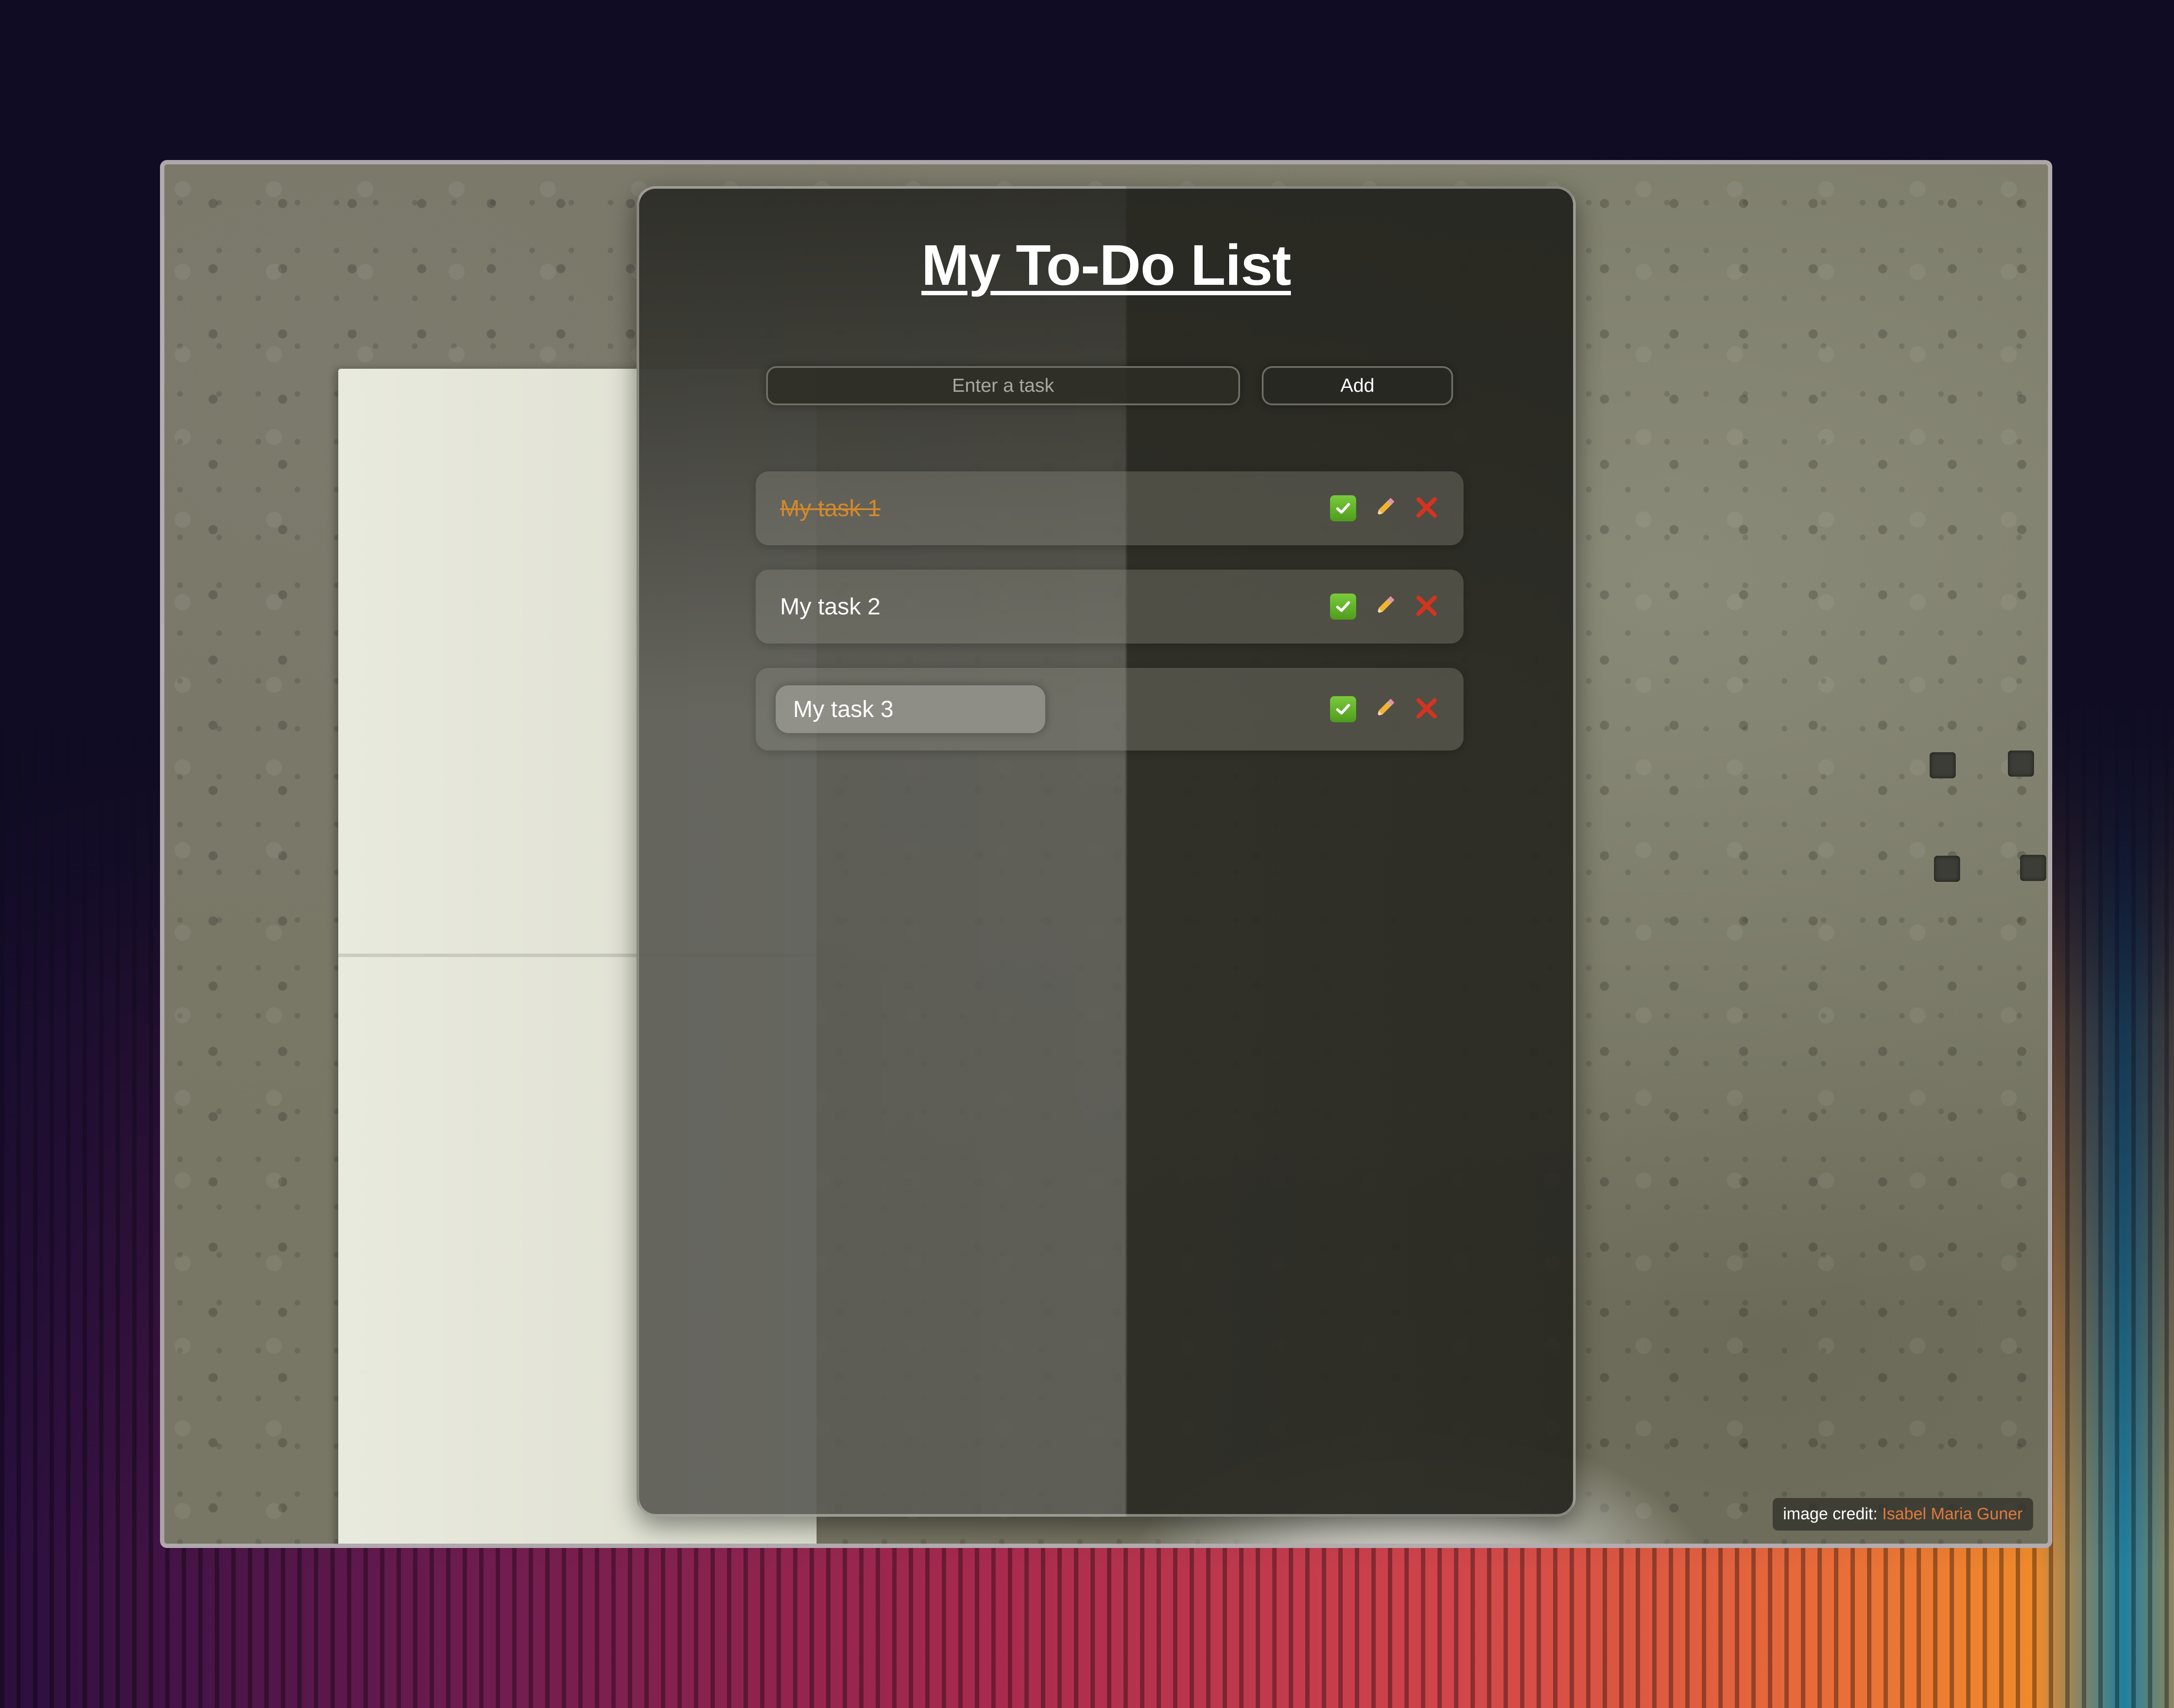 The width and height of the screenshot is (2174, 1708). Describe the element at coordinates (1110, 709) in the screenshot. I see `todo-item` at that location.